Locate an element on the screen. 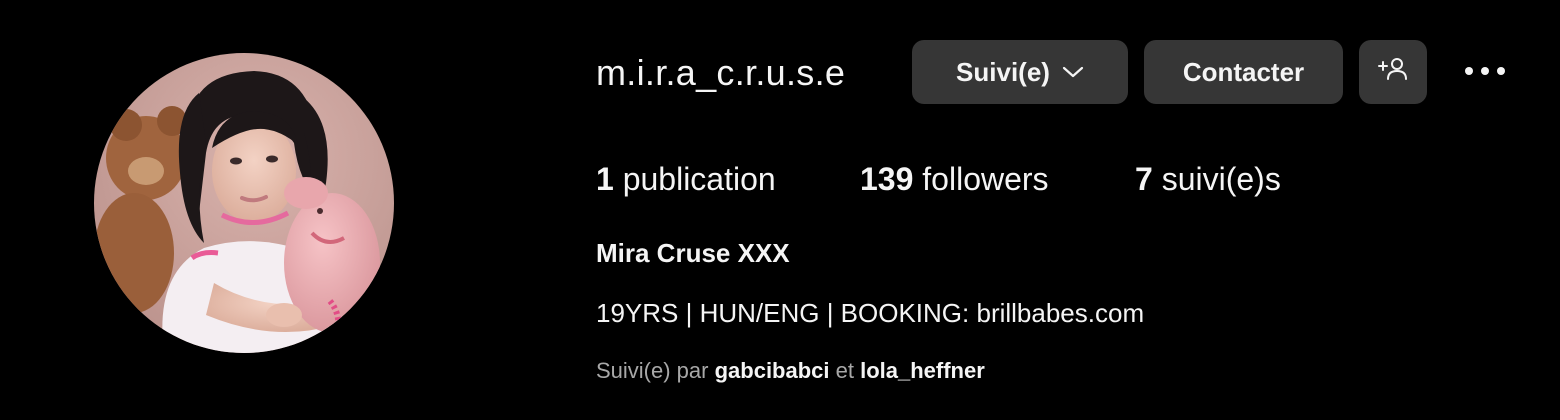  suggested-accounts-button is located at coordinates (1393, 72).